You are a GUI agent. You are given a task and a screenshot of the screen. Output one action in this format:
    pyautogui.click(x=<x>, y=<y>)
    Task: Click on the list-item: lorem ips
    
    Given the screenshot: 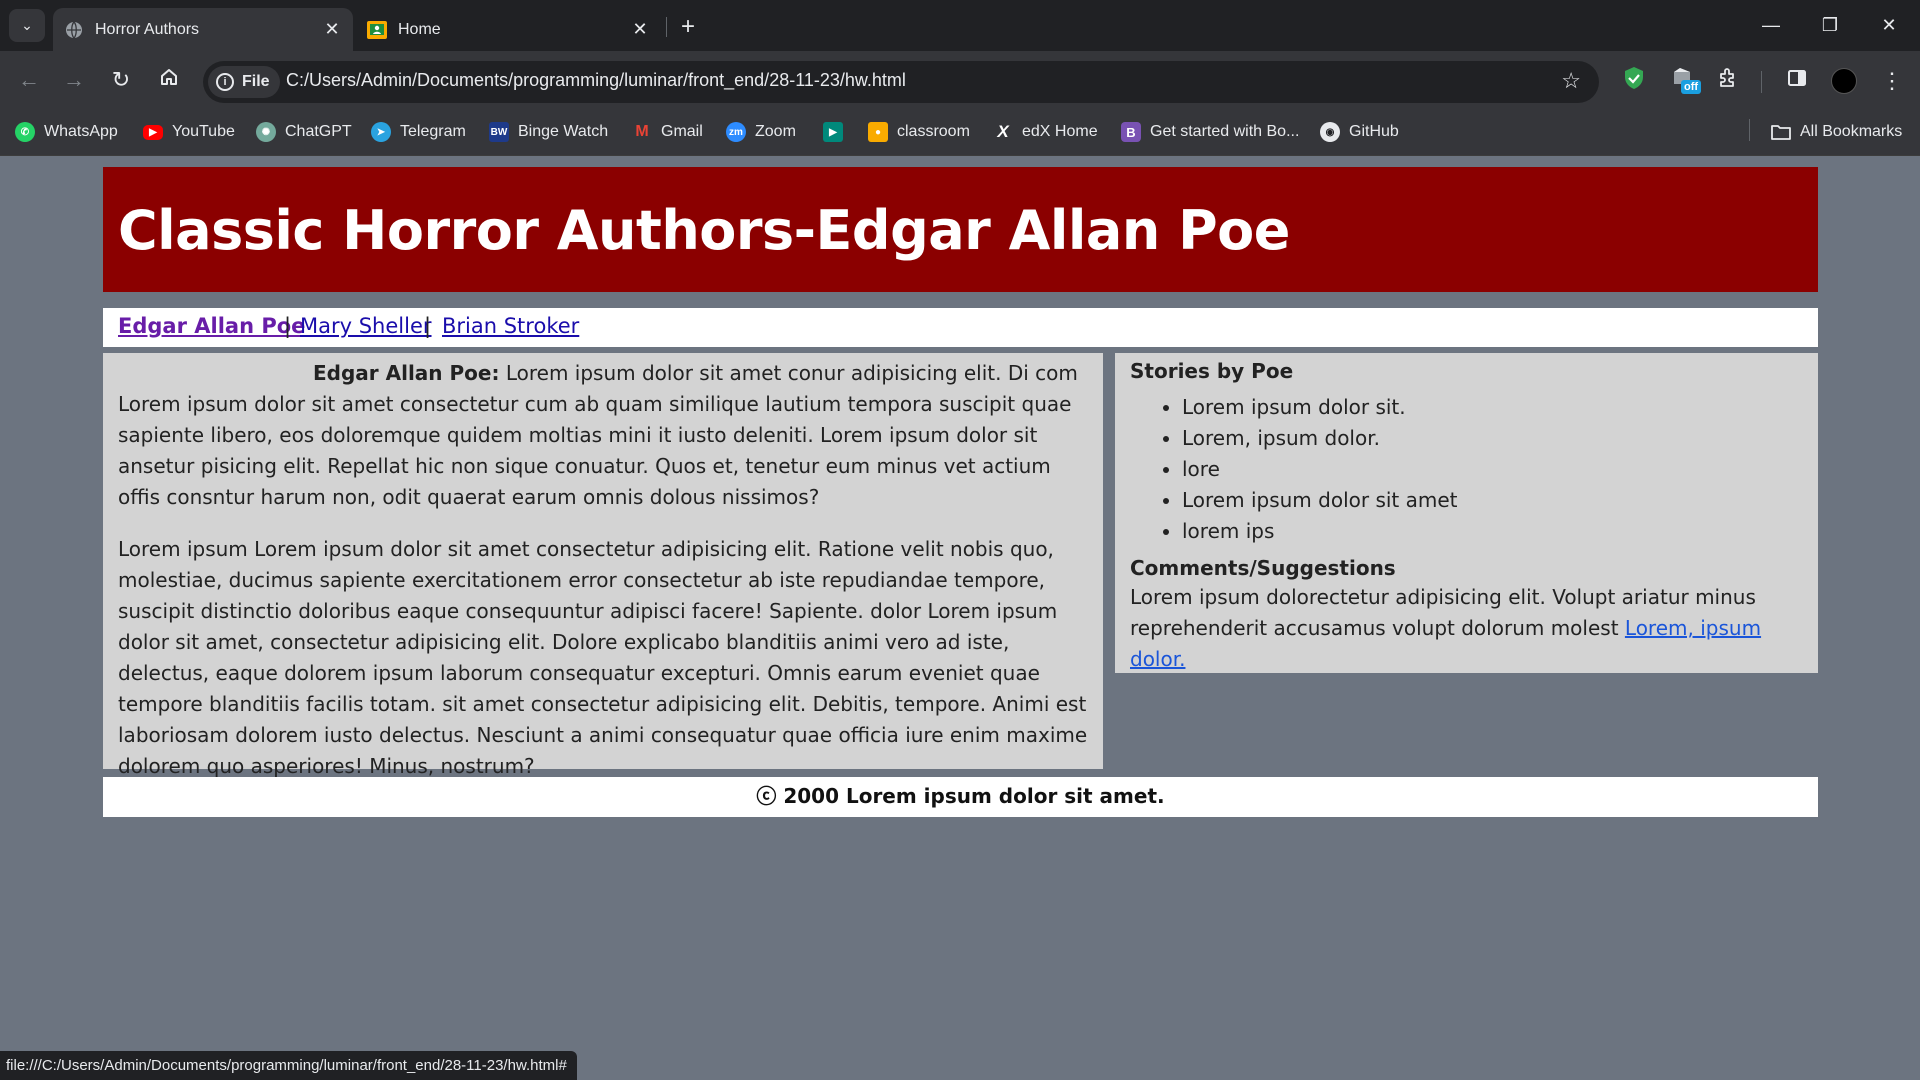 What is the action you would take?
    pyautogui.click(x=1492, y=531)
    